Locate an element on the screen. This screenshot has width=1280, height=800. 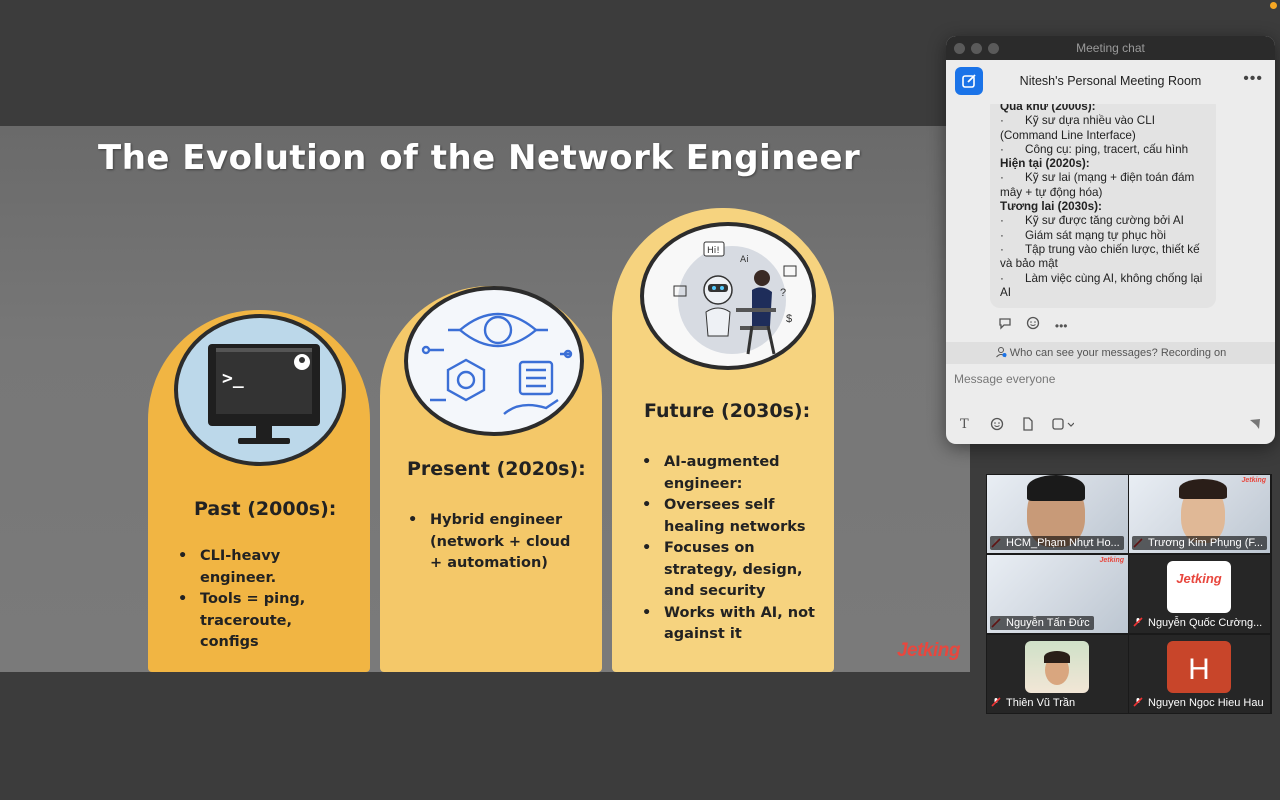
chat-header: Nitesh's Personal Meeting Room ••• is located at coordinates (1110, 82).